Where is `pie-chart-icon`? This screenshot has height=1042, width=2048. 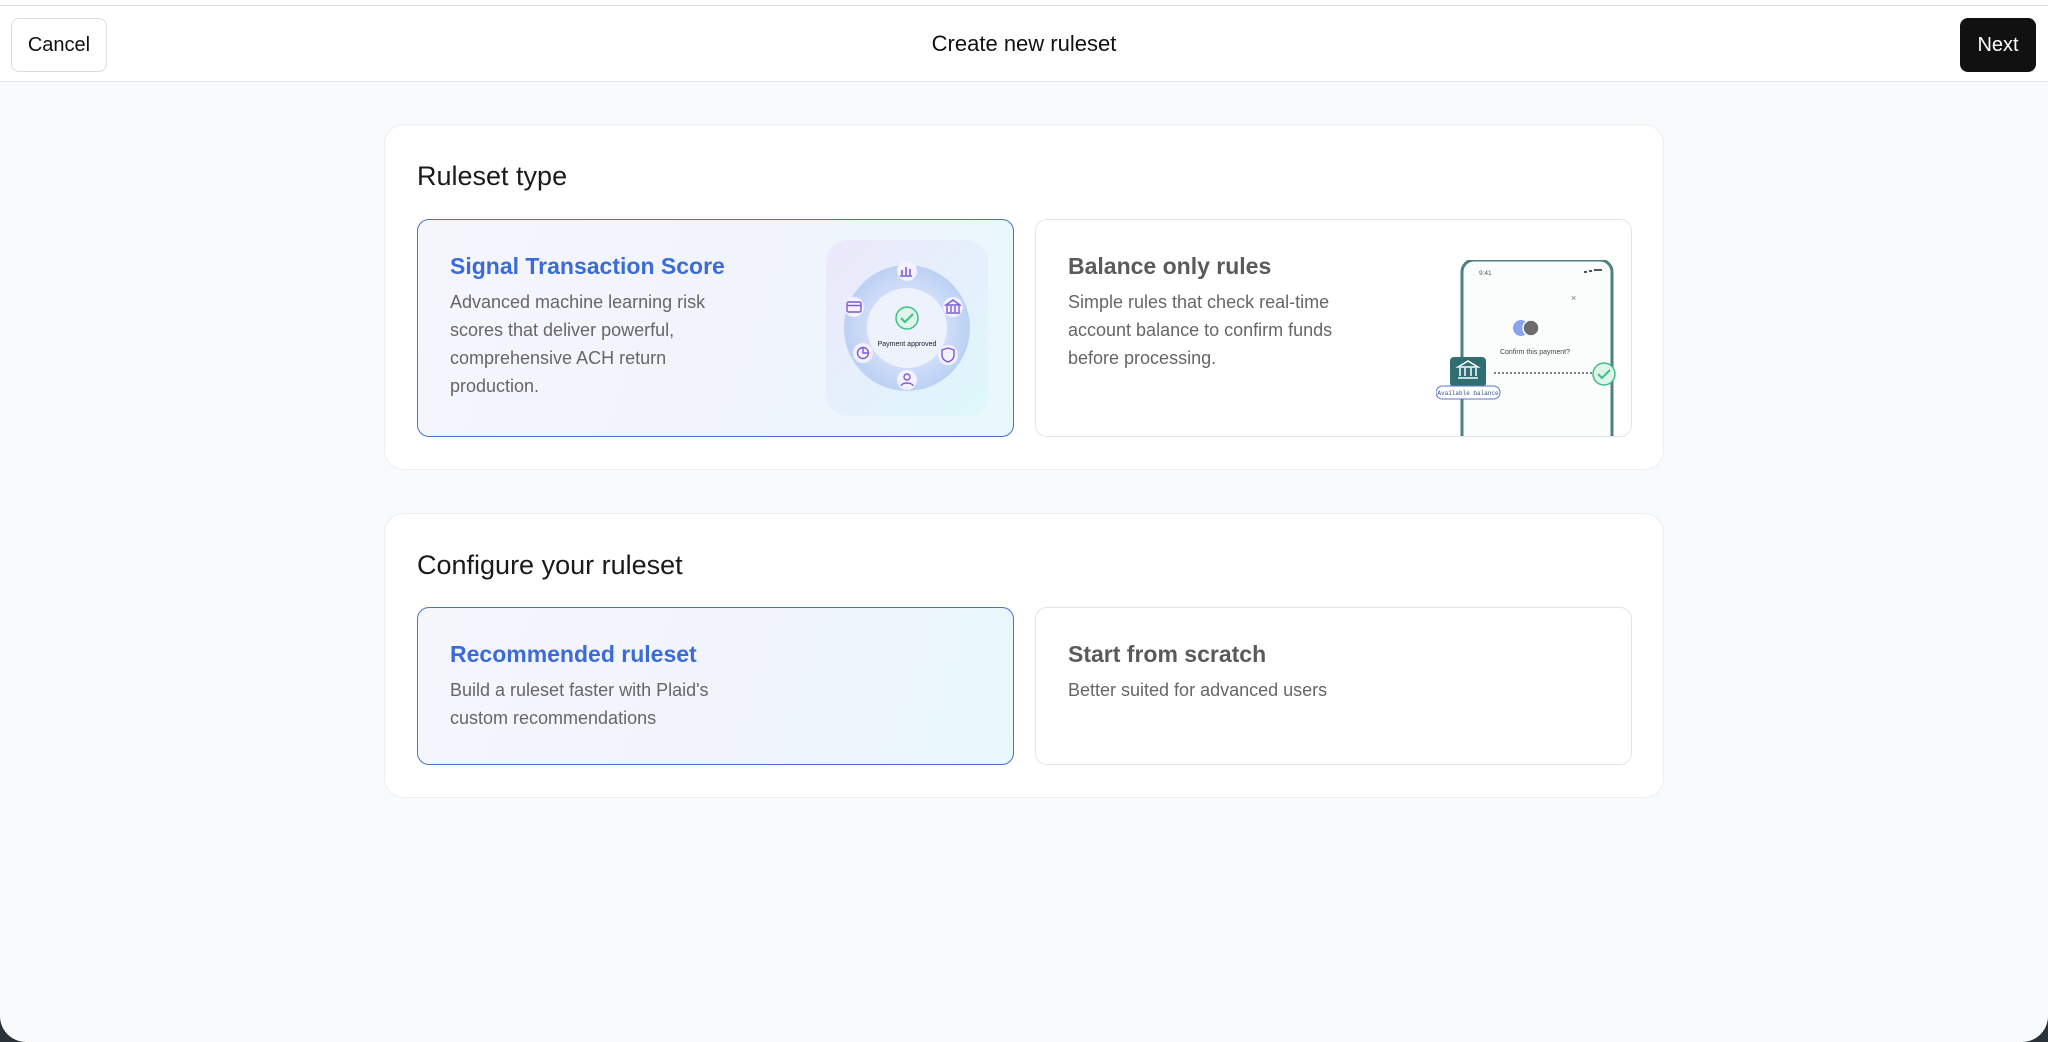 pie-chart-icon is located at coordinates (863, 353).